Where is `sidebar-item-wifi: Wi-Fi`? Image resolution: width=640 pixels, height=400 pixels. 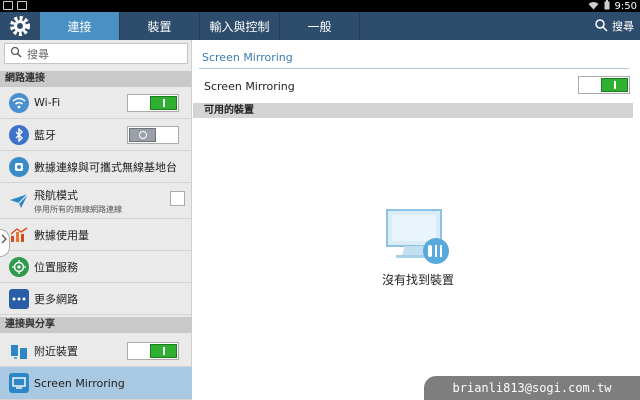 sidebar-item-wifi: Wi-Fi is located at coordinates (96, 103).